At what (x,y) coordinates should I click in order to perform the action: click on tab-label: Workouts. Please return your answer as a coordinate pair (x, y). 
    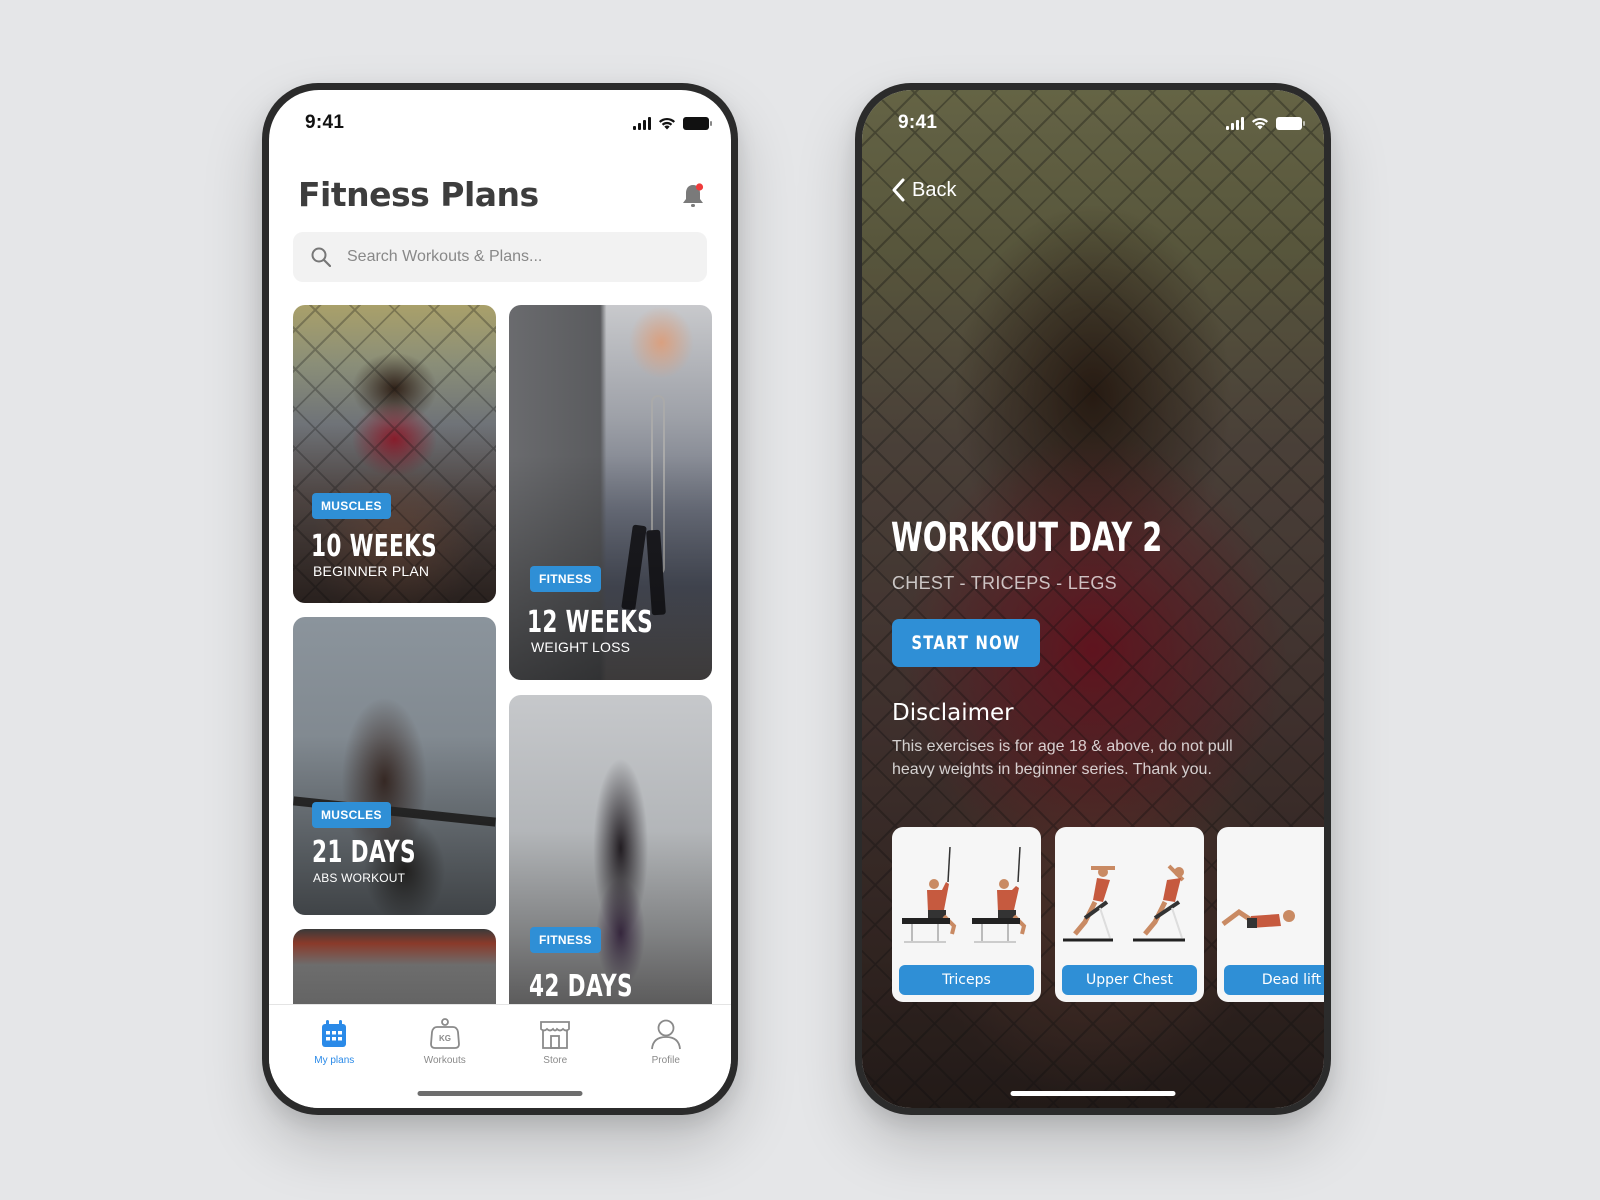
    Looking at the image, I should click on (444, 1060).